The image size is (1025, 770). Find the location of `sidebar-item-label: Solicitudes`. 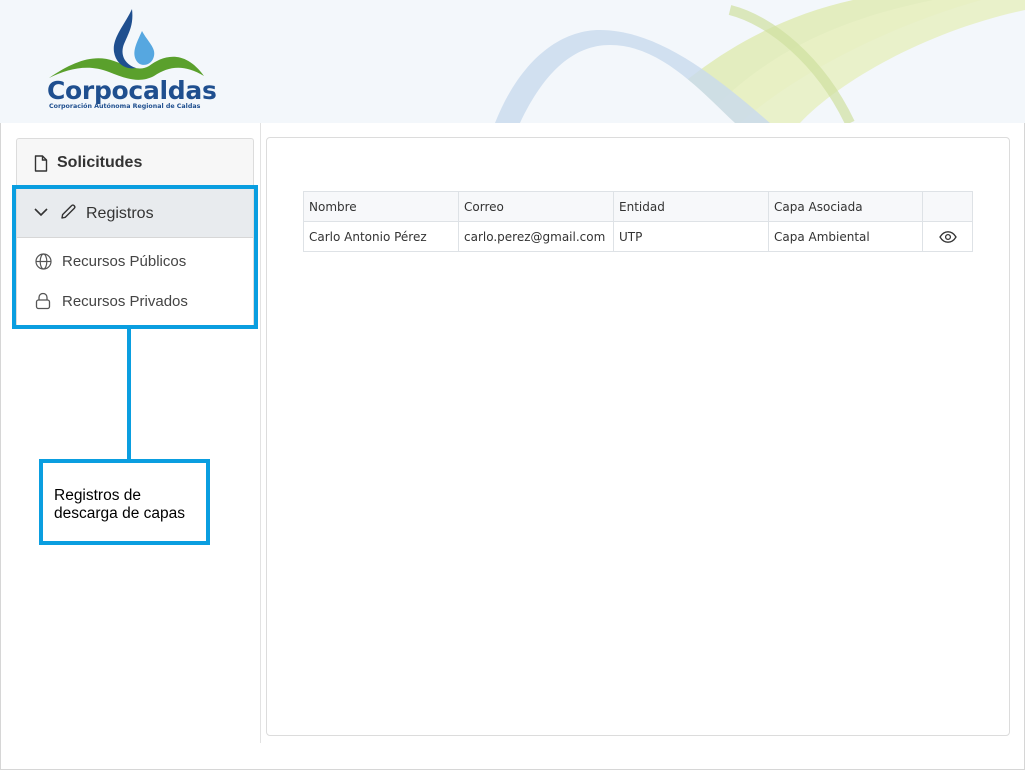

sidebar-item-label: Solicitudes is located at coordinates (100, 162).